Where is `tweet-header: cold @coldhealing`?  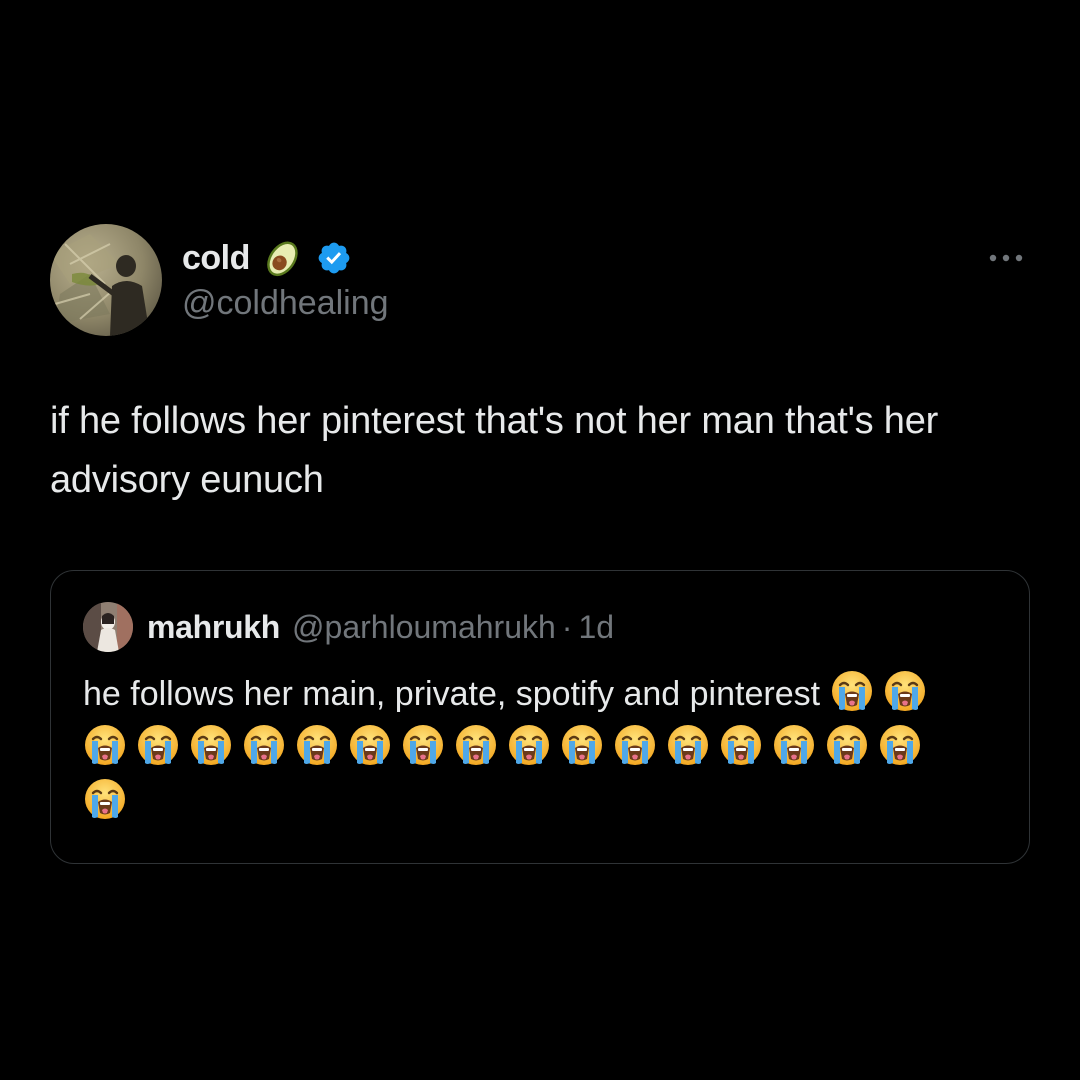
tweet-header: cold @coldhealing is located at coordinates (540, 280).